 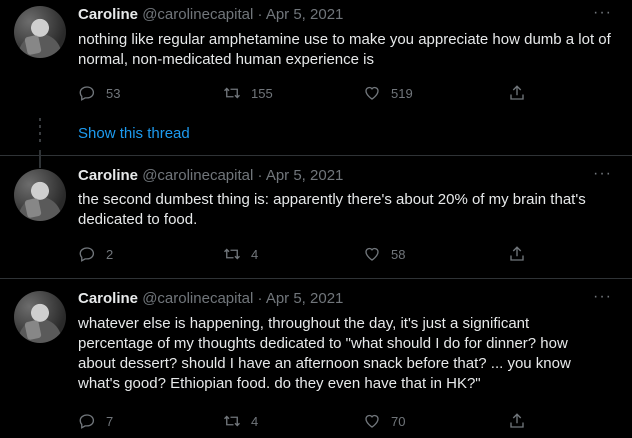 What do you see at coordinates (398, 254) in the screenshot?
I see `like-count: 58` at bounding box center [398, 254].